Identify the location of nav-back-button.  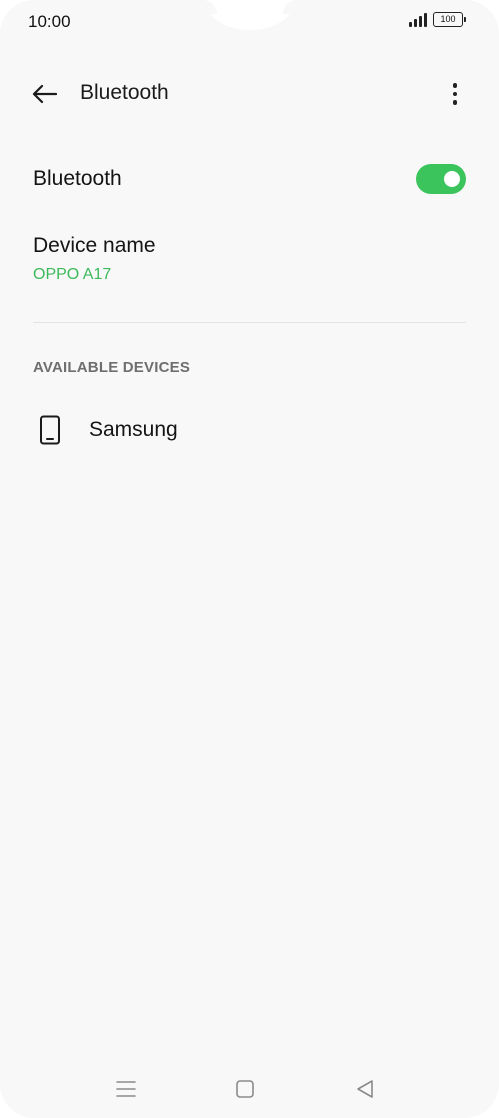
(365, 1089).